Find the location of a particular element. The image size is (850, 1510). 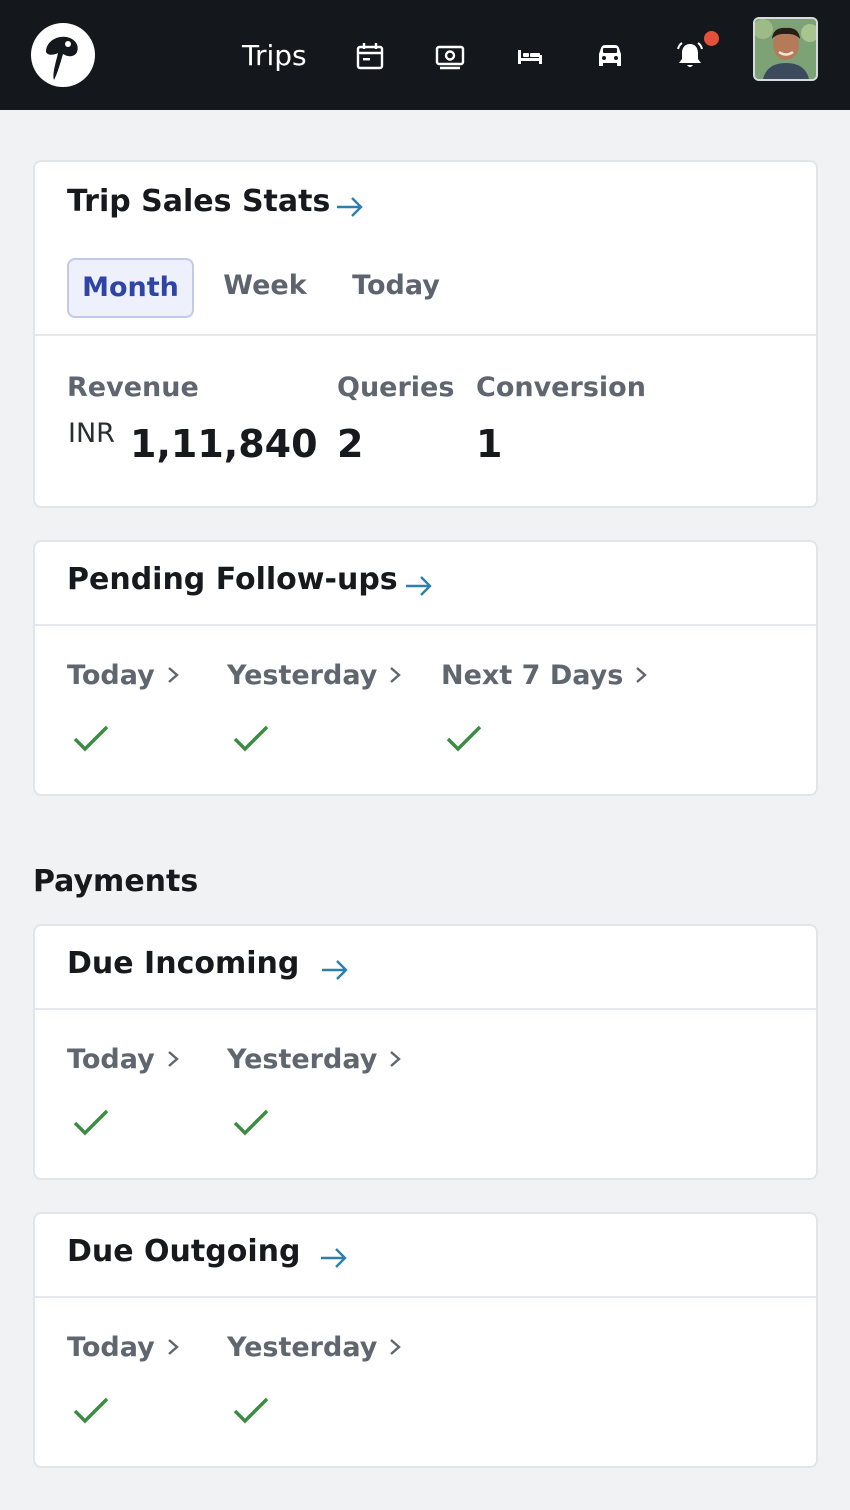

logo-icon is located at coordinates (63, 55).